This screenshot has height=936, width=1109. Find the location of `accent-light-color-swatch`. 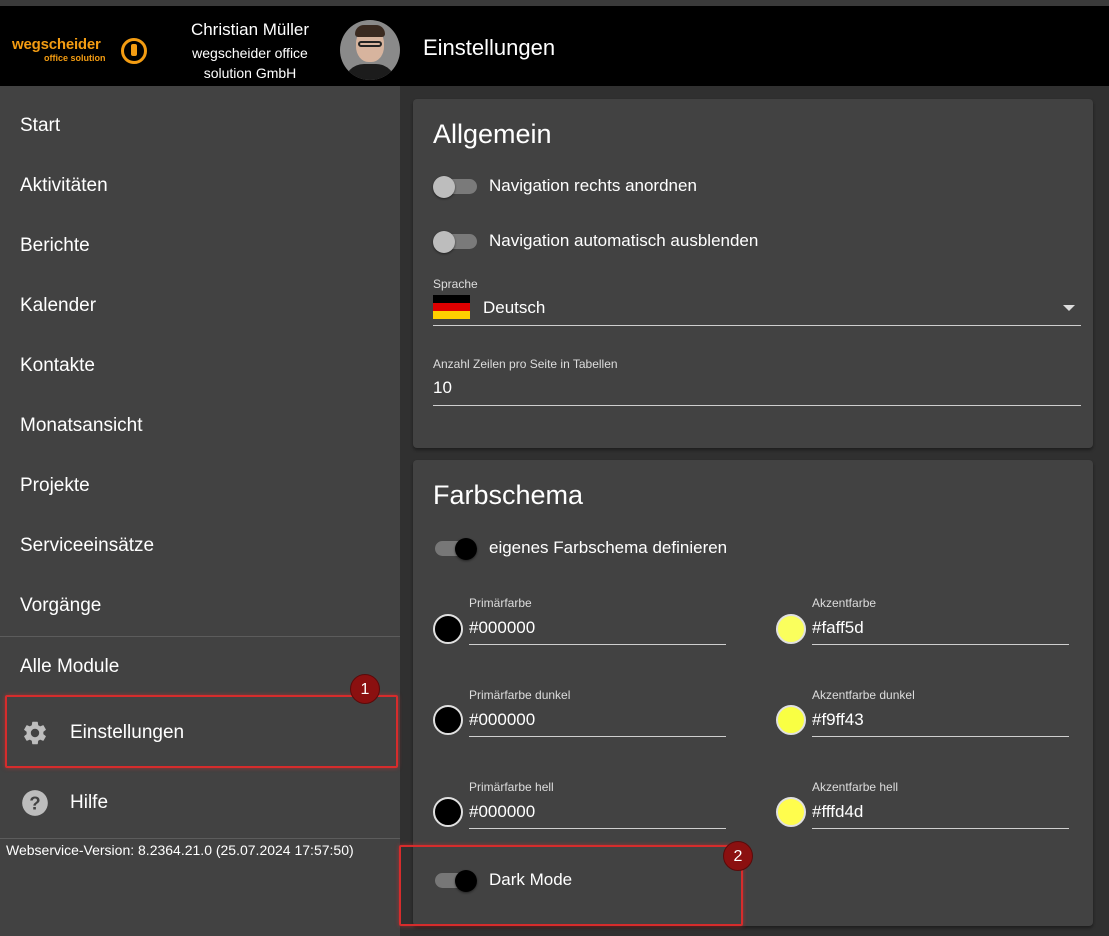

accent-light-color-swatch is located at coordinates (791, 812).